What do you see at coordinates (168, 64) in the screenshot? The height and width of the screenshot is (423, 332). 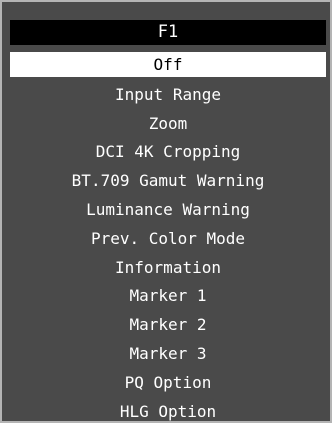 I see `option-off: Off` at bounding box center [168, 64].